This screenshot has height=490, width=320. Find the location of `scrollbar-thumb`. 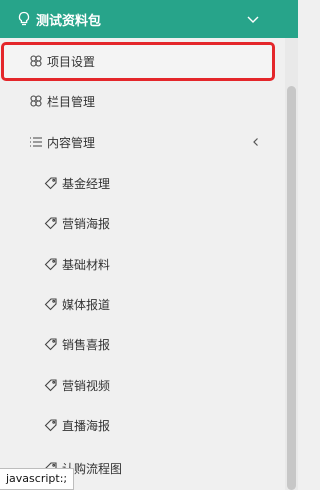

scrollbar-thumb is located at coordinates (291, 288).